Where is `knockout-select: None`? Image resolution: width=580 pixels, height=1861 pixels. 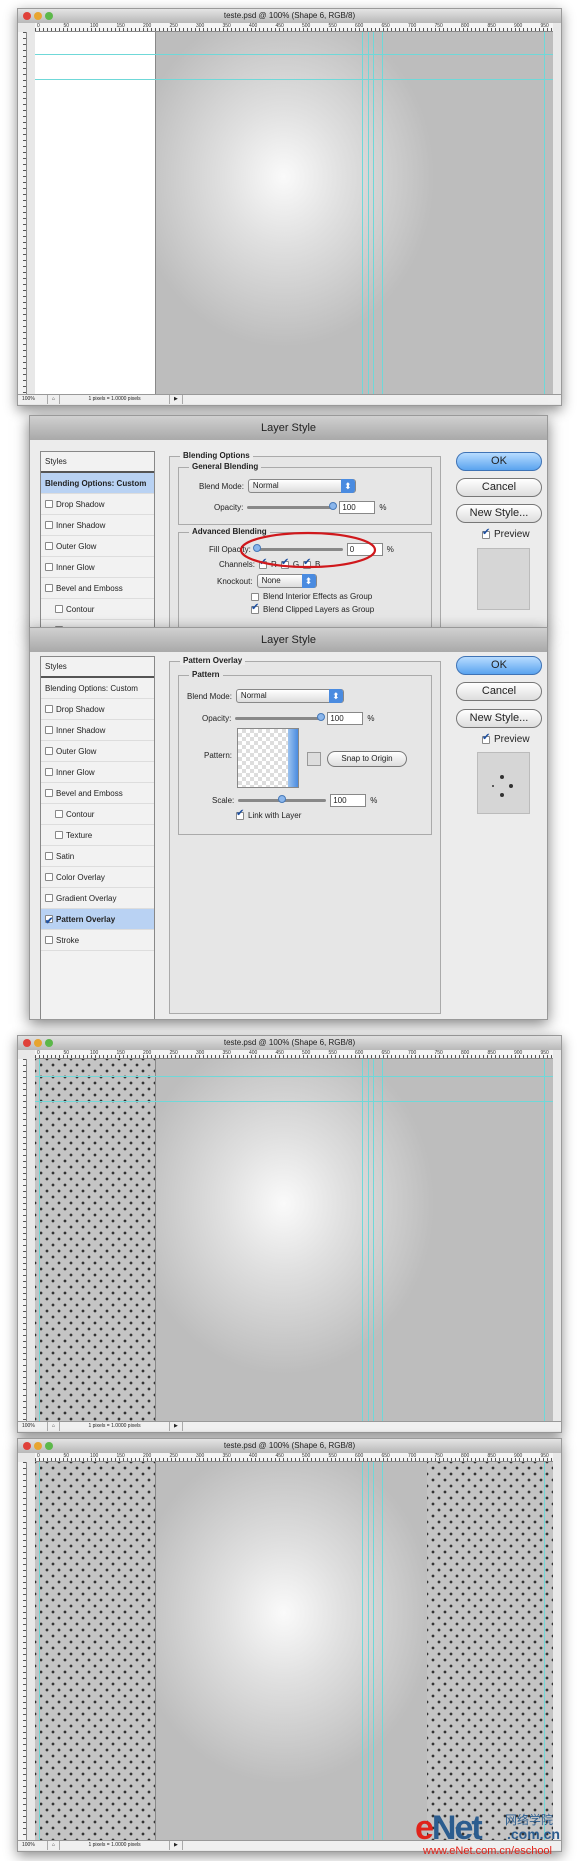
knockout-select: None is located at coordinates (286, 581).